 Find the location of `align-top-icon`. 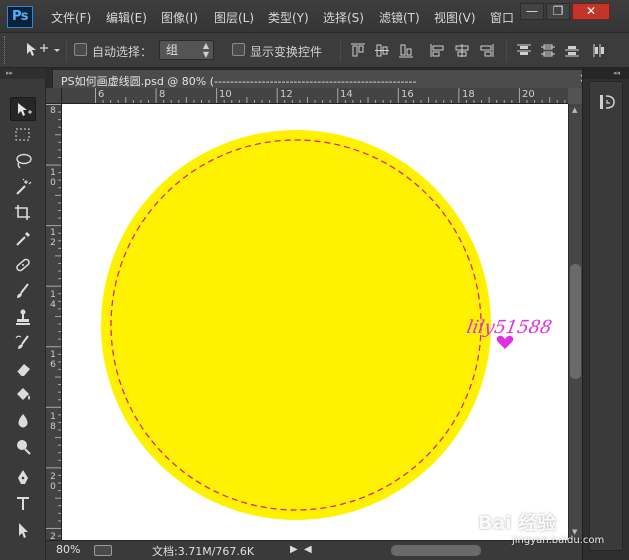

align-top-icon is located at coordinates (358, 50).